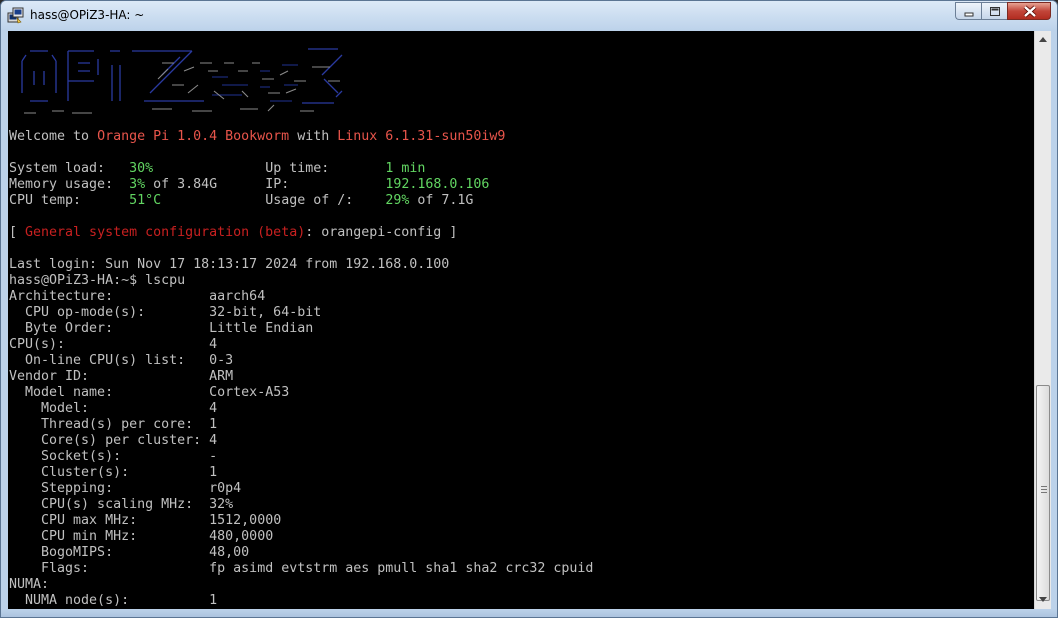 The width and height of the screenshot is (1058, 618). Describe the element at coordinates (145, 521) in the screenshot. I see `lscpu-row: CPU max MHz: 1512,0000` at that location.